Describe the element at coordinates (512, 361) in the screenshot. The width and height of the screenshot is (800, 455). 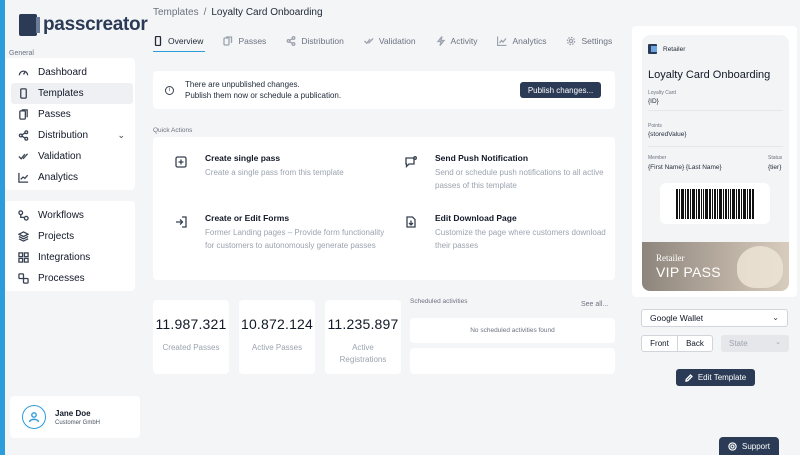
I see `scheduled-activities-placeholder` at that location.